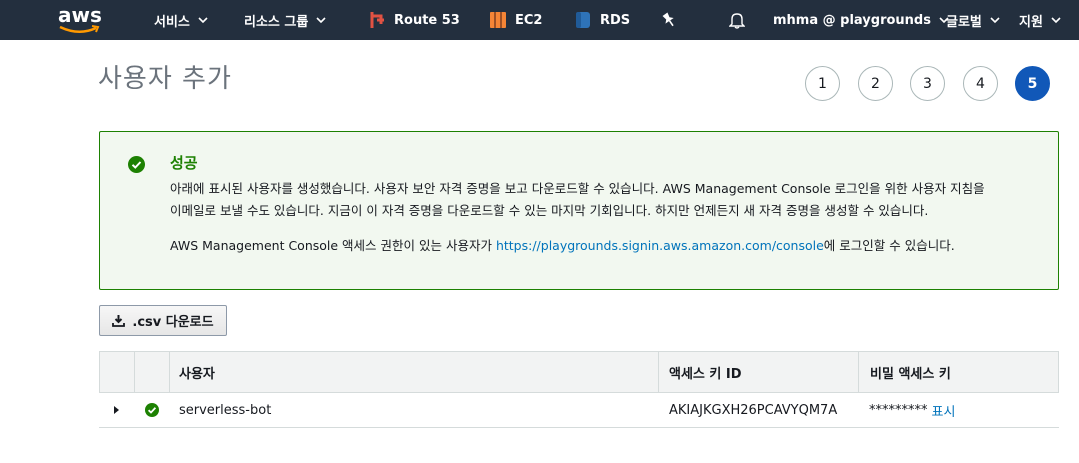 This screenshot has width=1079, height=463. I want to click on user-column-header: 사용자, so click(414, 372).